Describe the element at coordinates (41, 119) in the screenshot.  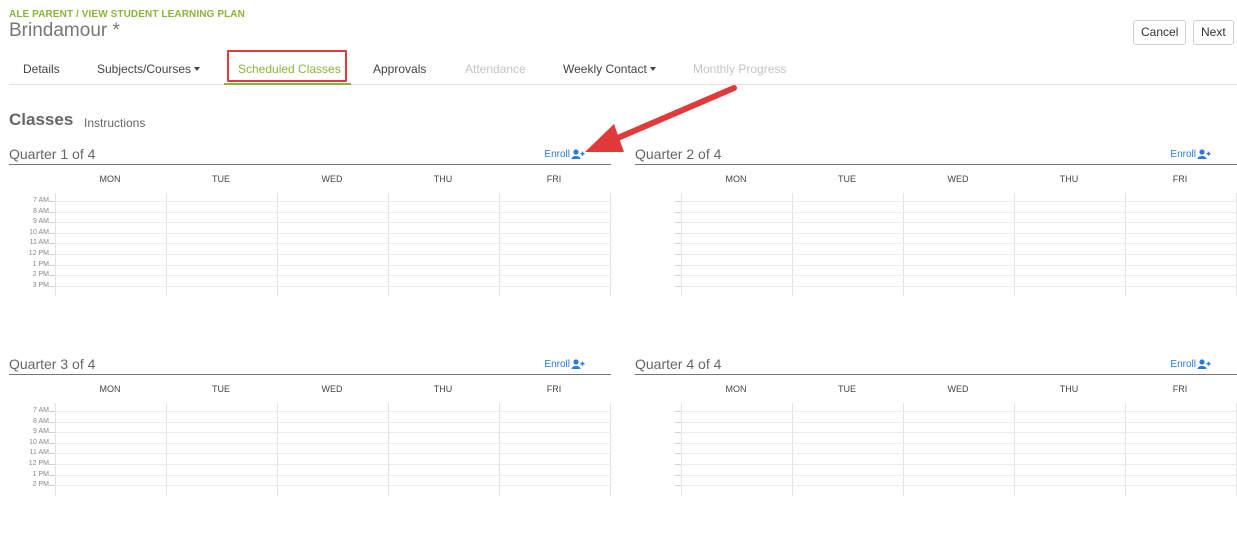
I see `section-title: Classes` at that location.